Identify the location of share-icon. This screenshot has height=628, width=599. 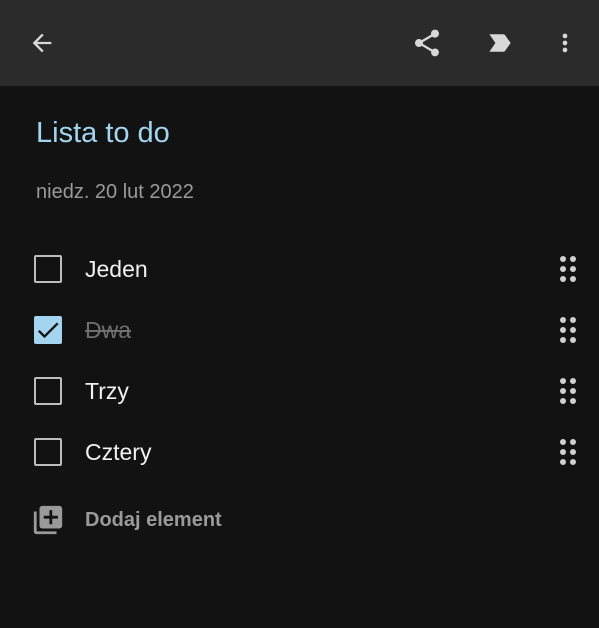
(427, 43).